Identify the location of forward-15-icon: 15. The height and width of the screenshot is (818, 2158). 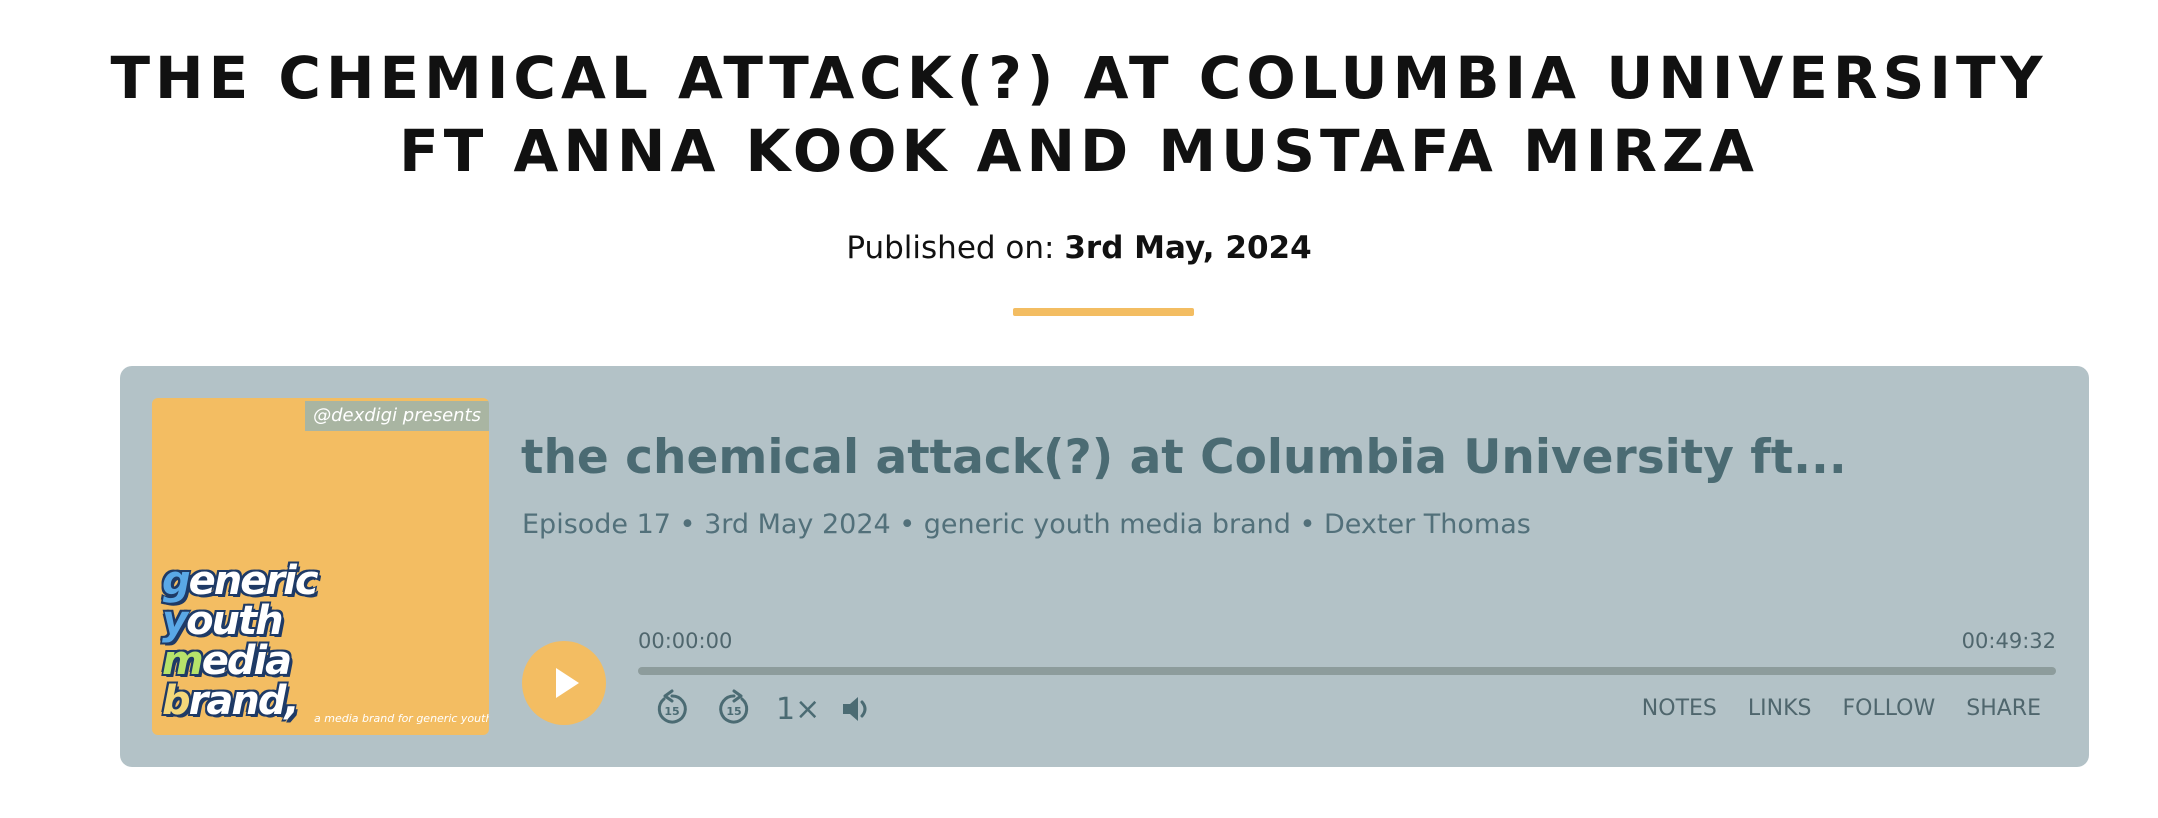
(734, 706).